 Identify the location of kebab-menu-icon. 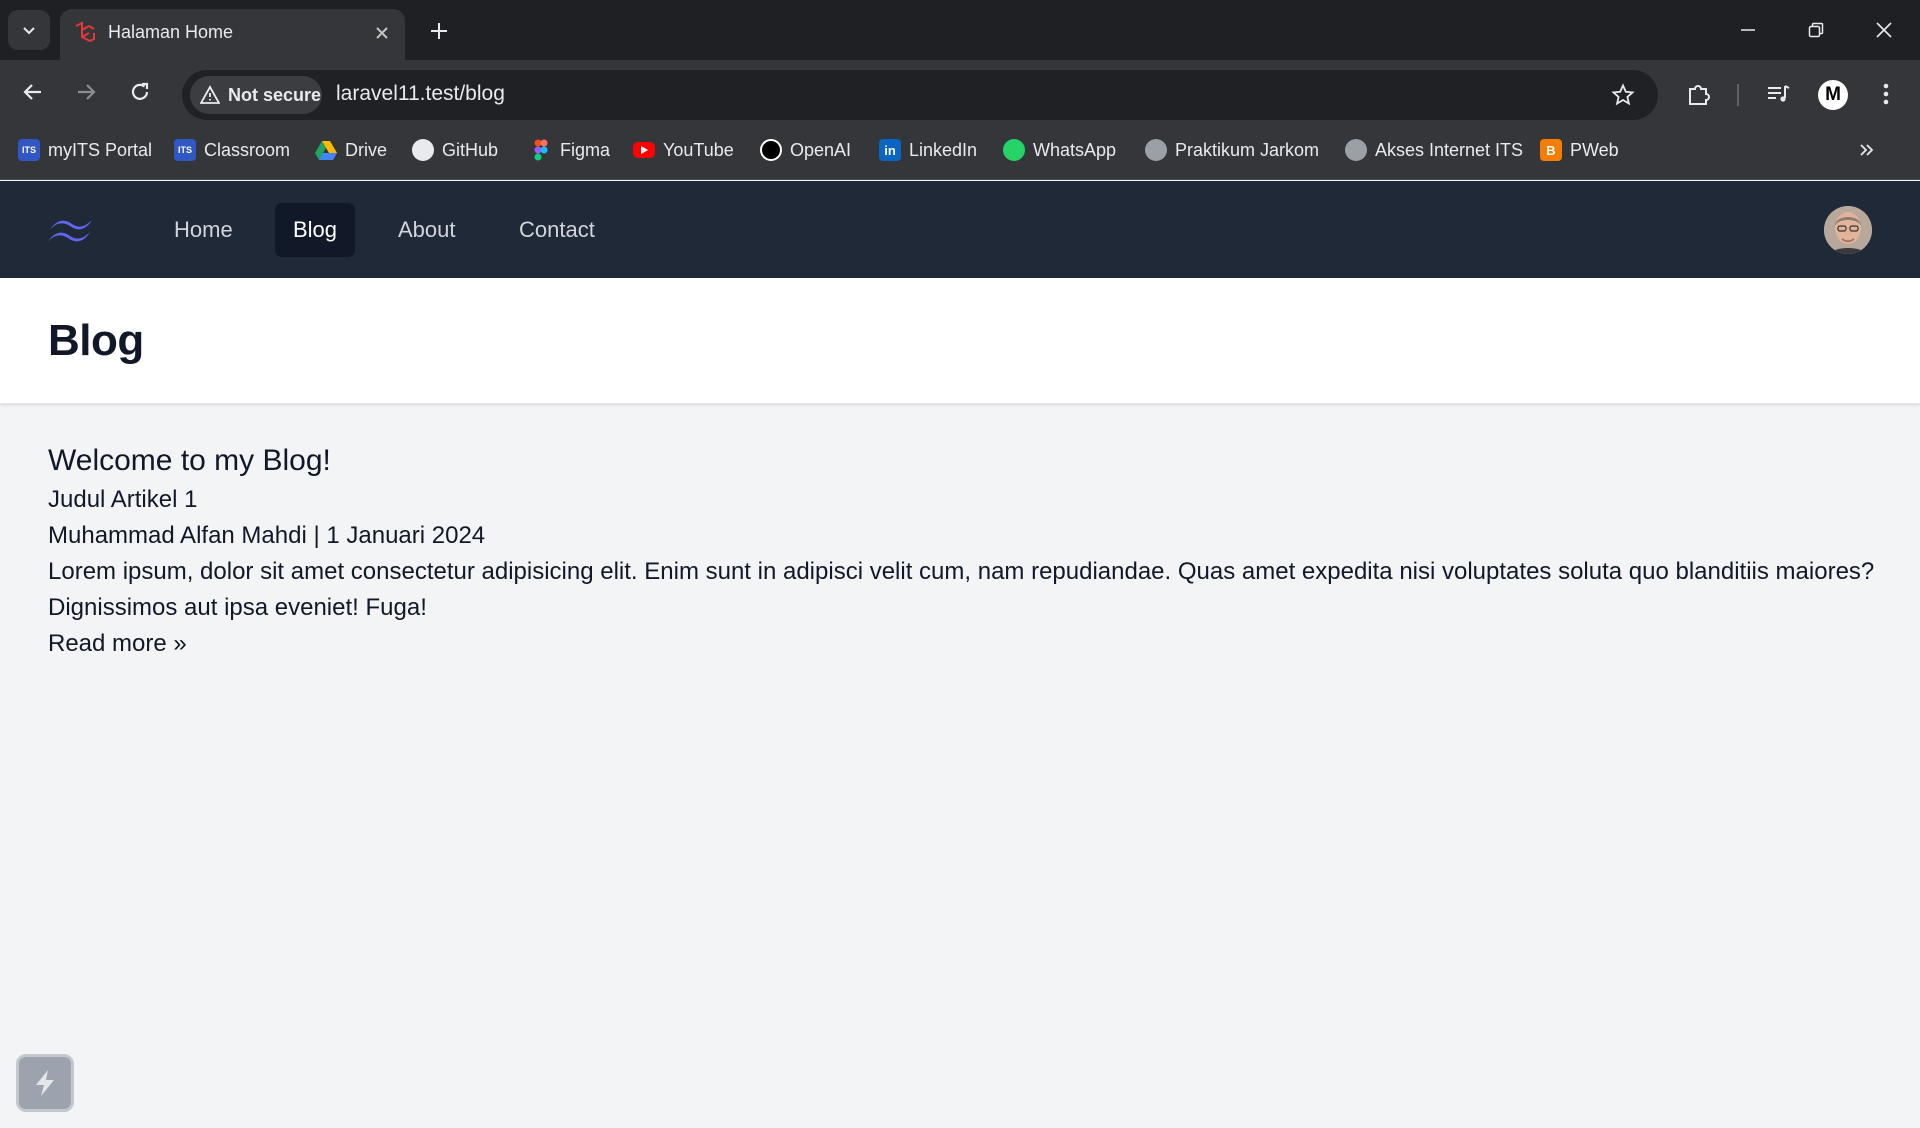
(1886, 94).